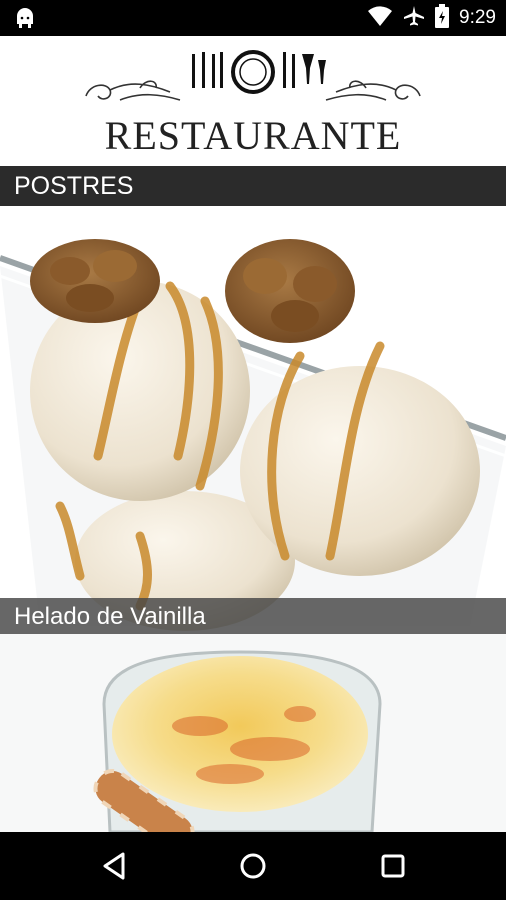 The image size is (506, 900). What do you see at coordinates (110, 616) in the screenshot?
I see `dish-name: Helado de Vainilla` at bounding box center [110, 616].